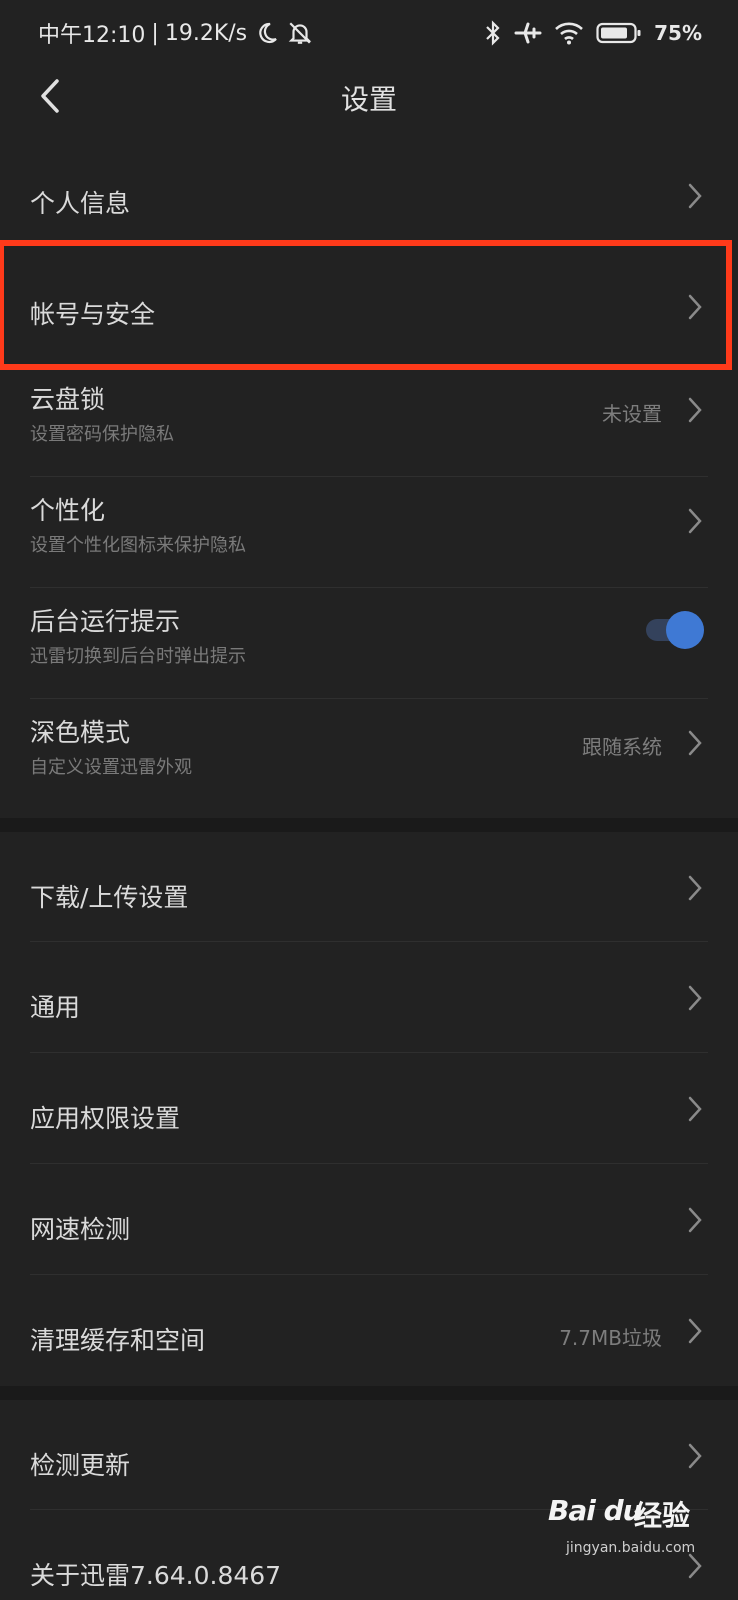 Image resolution: width=738 pixels, height=1600 pixels. I want to click on status-bar: 中午12:10 | 19.2K/s 75%, so click(369, 32).